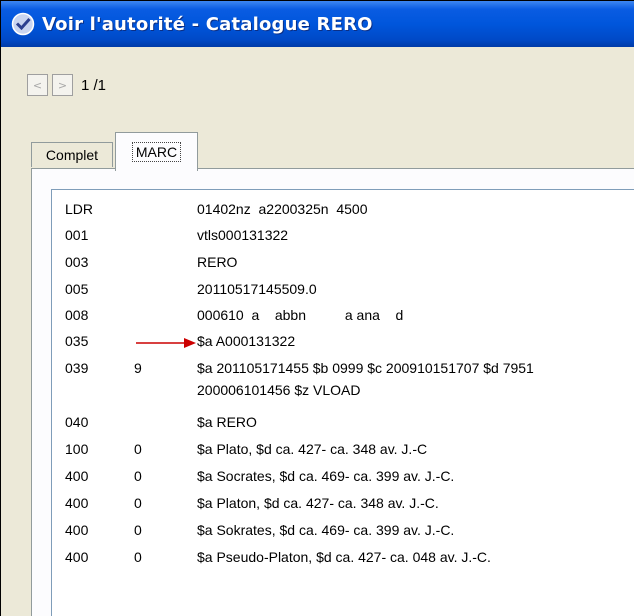 Image resolution: width=635 pixels, height=616 pixels. I want to click on marc-value: 20110517145509.0, so click(257, 289).